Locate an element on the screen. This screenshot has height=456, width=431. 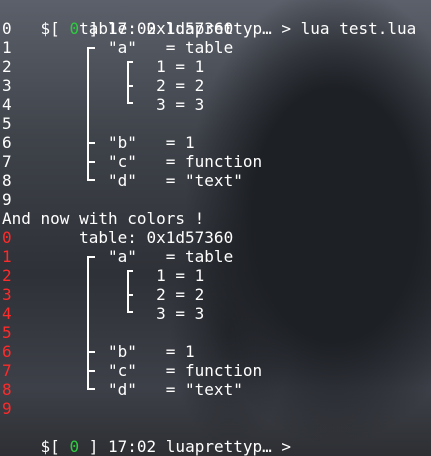
prompt-line: $[ 0 ] 17:02 luaprettyp… > lua test.lua is located at coordinates (209, 19).